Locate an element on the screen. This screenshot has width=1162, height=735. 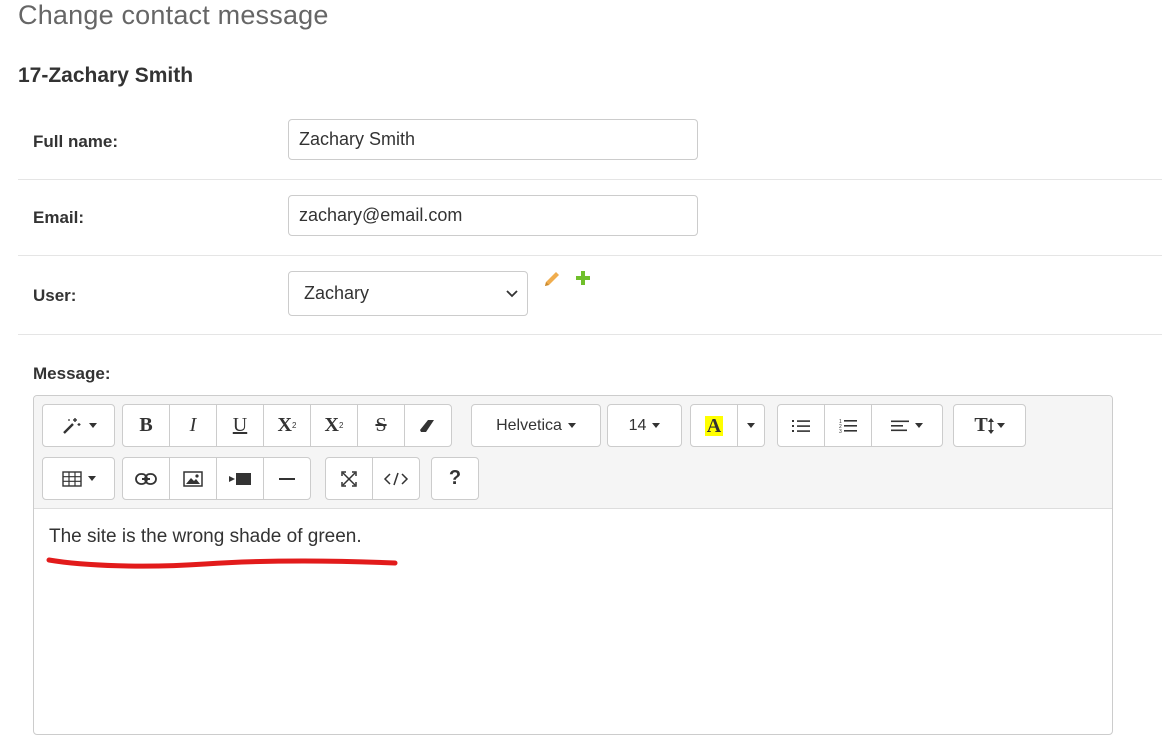
paragraph-group: 1 2 3 is located at coordinates (860, 425).